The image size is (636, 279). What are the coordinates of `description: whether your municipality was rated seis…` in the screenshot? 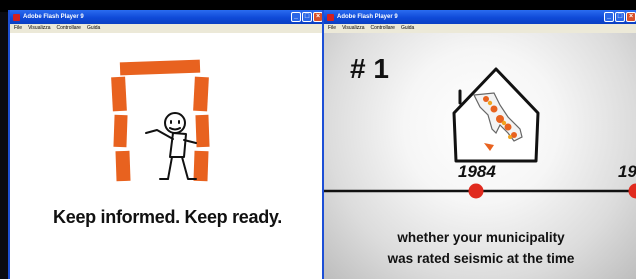 It's located at (480, 248).